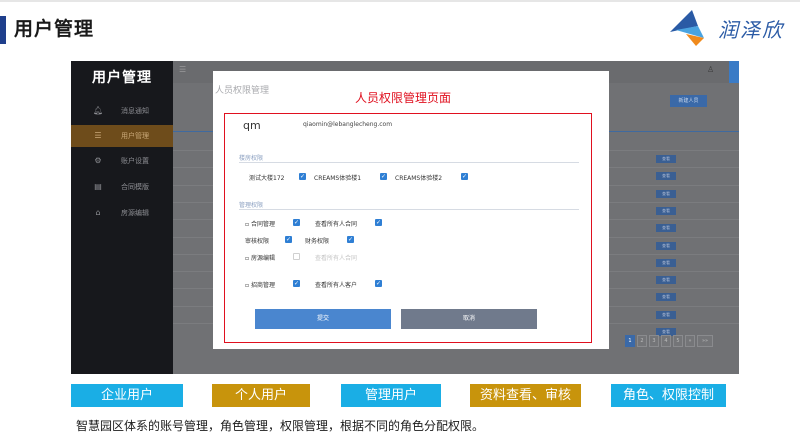 The width and height of the screenshot is (800, 448). Describe the element at coordinates (688, 101) in the screenshot. I see `add-user-button: 新建人员` at that location.